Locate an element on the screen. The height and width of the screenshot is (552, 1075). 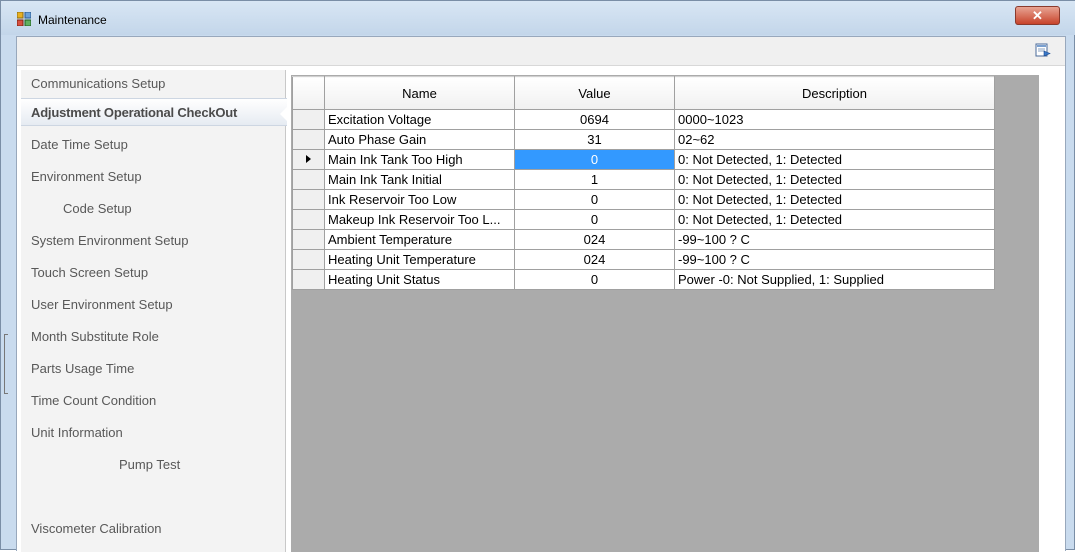
cell-description: Power -0: Not Supplied, 1: Supplied is located at coordinates (834, 279).